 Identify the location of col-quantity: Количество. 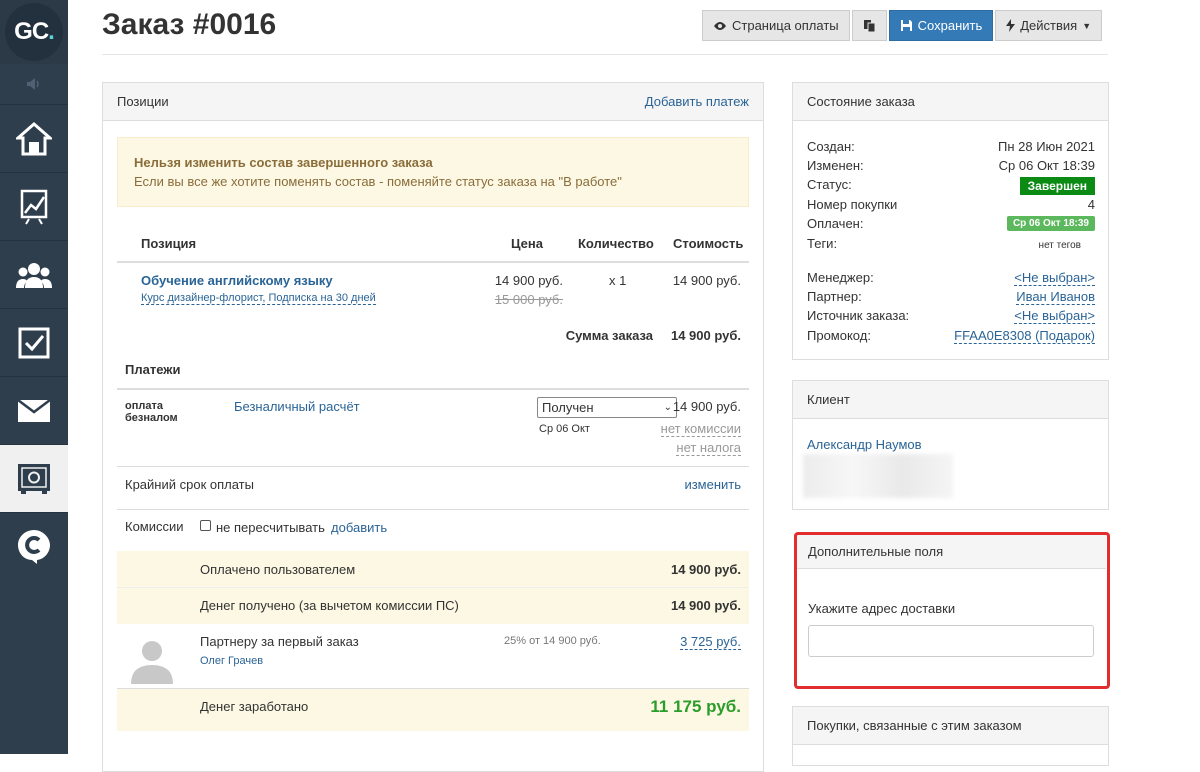
(616, 243).